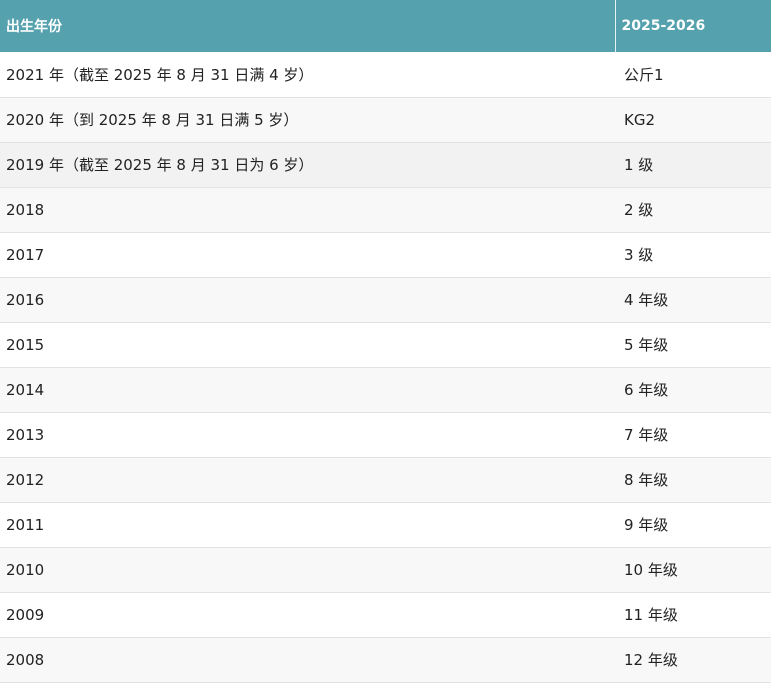 The height and width of the screenshot is (683, 771). Describe the element at coordinates (640, 119) in the screenshot. I see `cell-grade: KG2` at that location.